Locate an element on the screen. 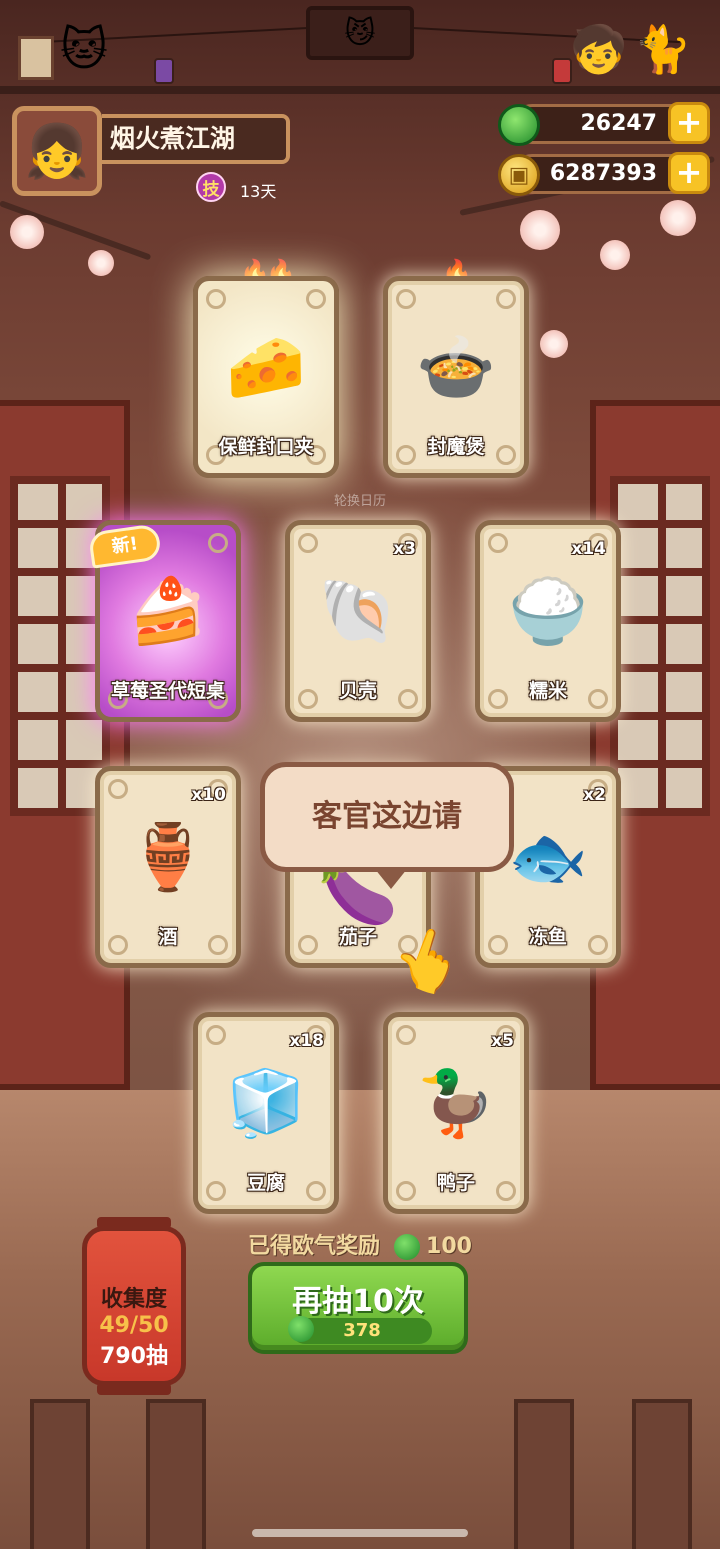 The height and width of the screenshot is (1549, 720). card-label: 贝壳 is located at coordinates (357, 691).